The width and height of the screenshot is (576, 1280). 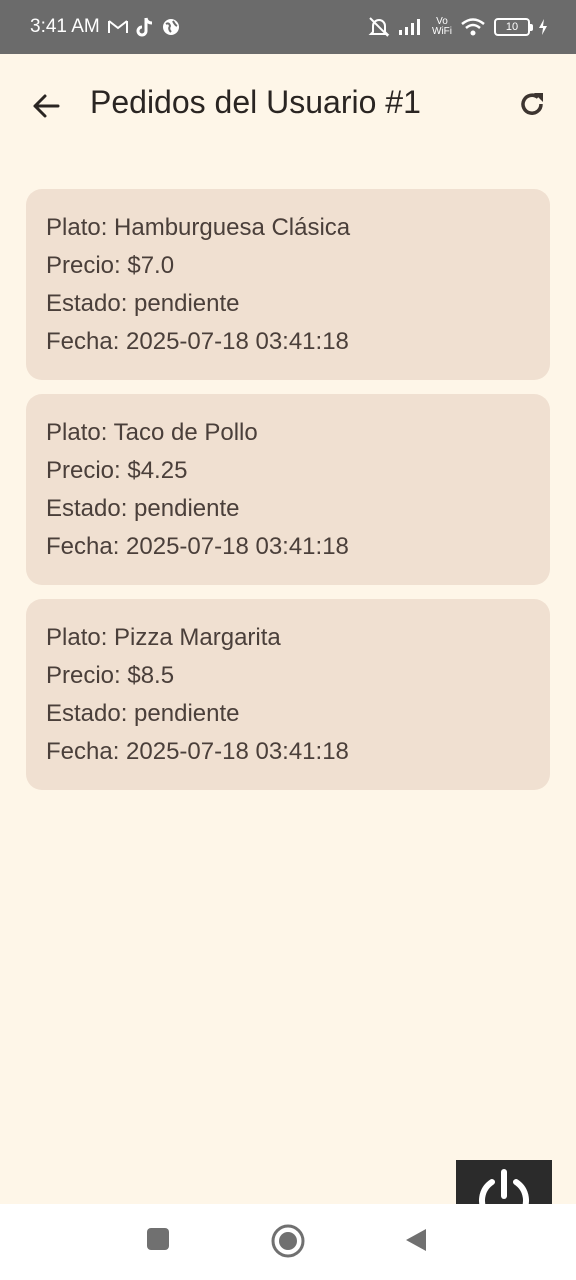 I want to click on status-right: Vo WiFi 10, so click(x=458, y=27).